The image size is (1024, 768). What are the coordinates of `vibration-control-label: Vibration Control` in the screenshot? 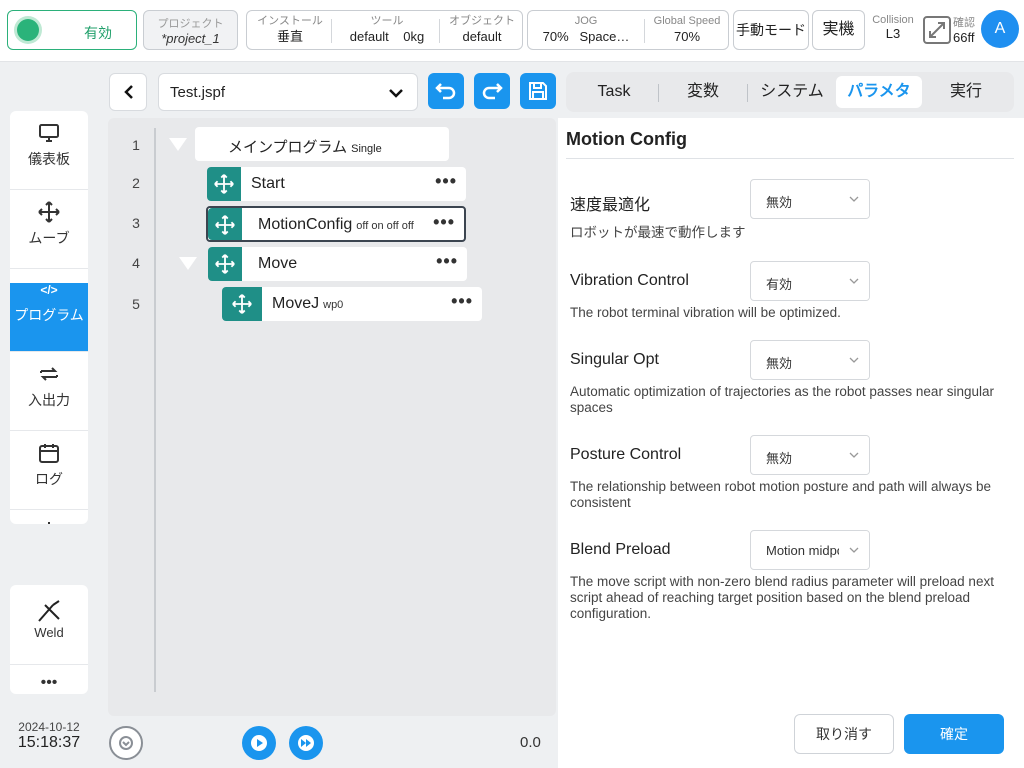 It's located at (629, 280).